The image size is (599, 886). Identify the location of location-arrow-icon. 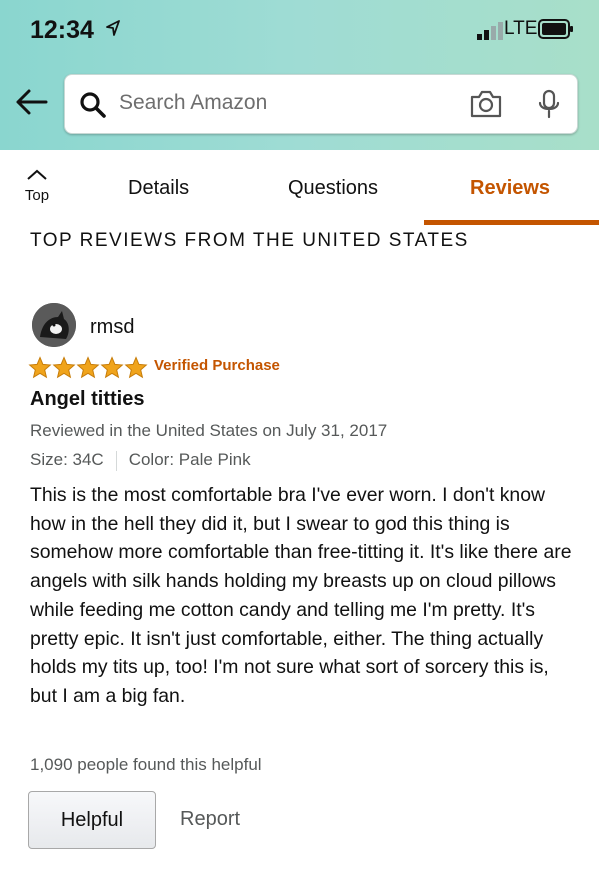
(113, 28).